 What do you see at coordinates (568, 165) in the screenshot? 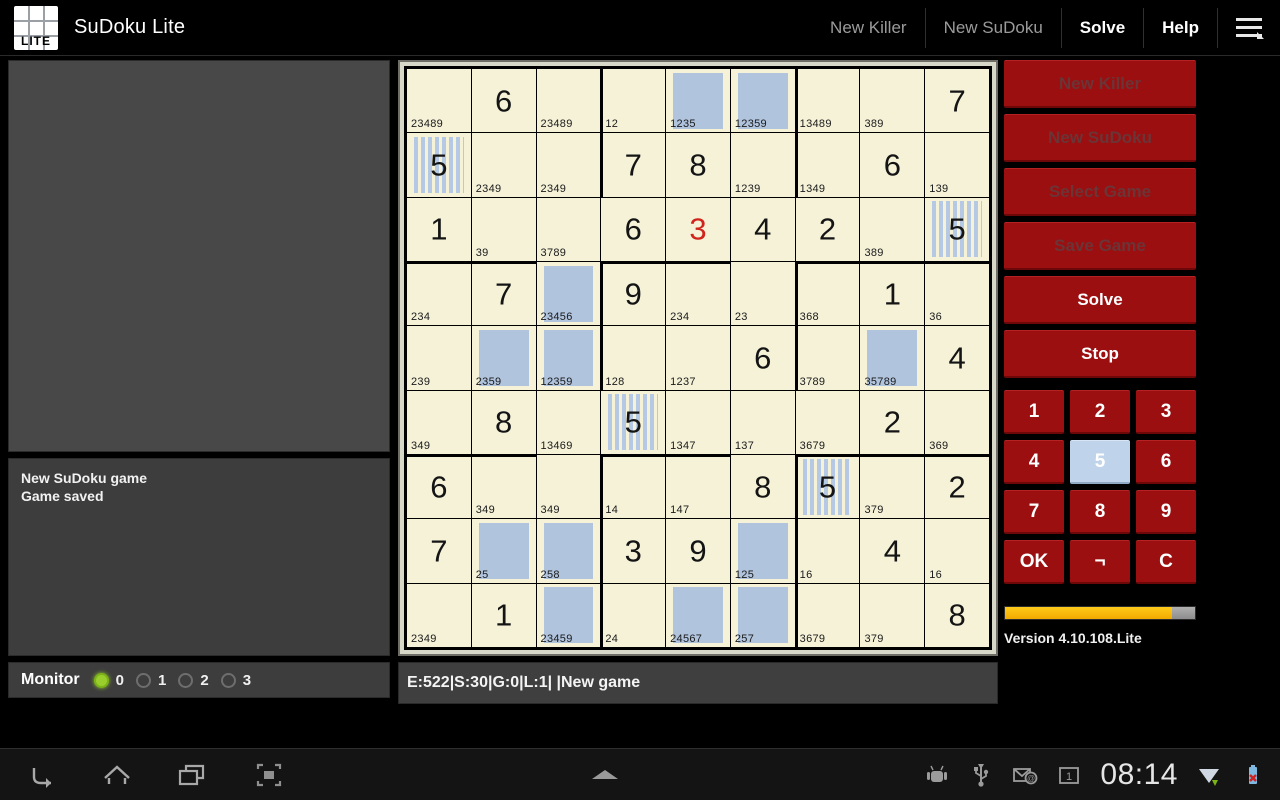
I see `sudoku-cell-r2c3: 2349` at bounding box center [568, 165].